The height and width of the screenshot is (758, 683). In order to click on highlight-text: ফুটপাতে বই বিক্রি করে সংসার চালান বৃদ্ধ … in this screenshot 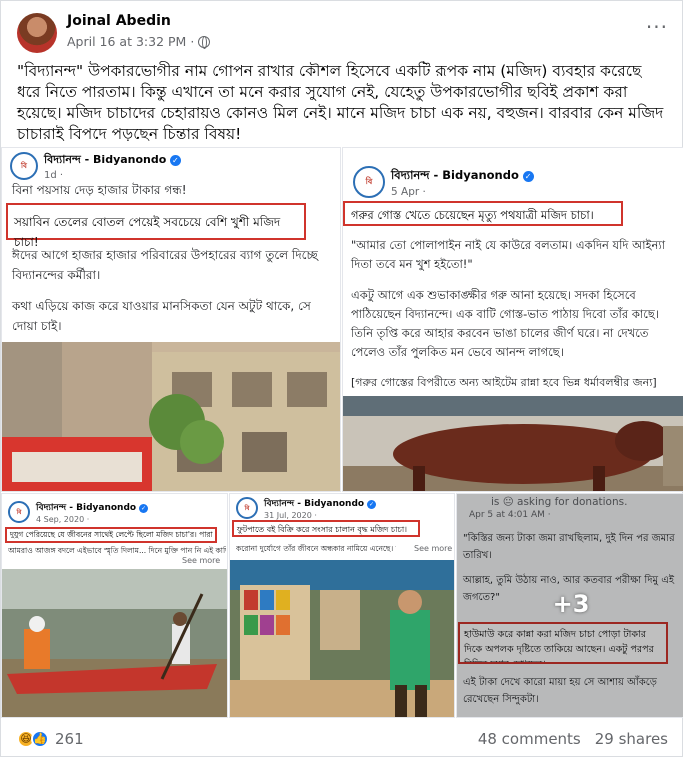, I will do `click(322, 529)`.